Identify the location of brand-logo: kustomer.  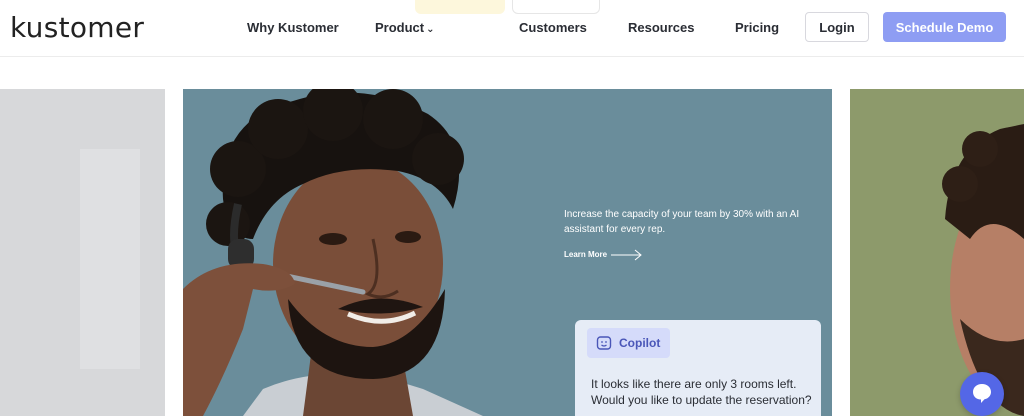
(77, 27).